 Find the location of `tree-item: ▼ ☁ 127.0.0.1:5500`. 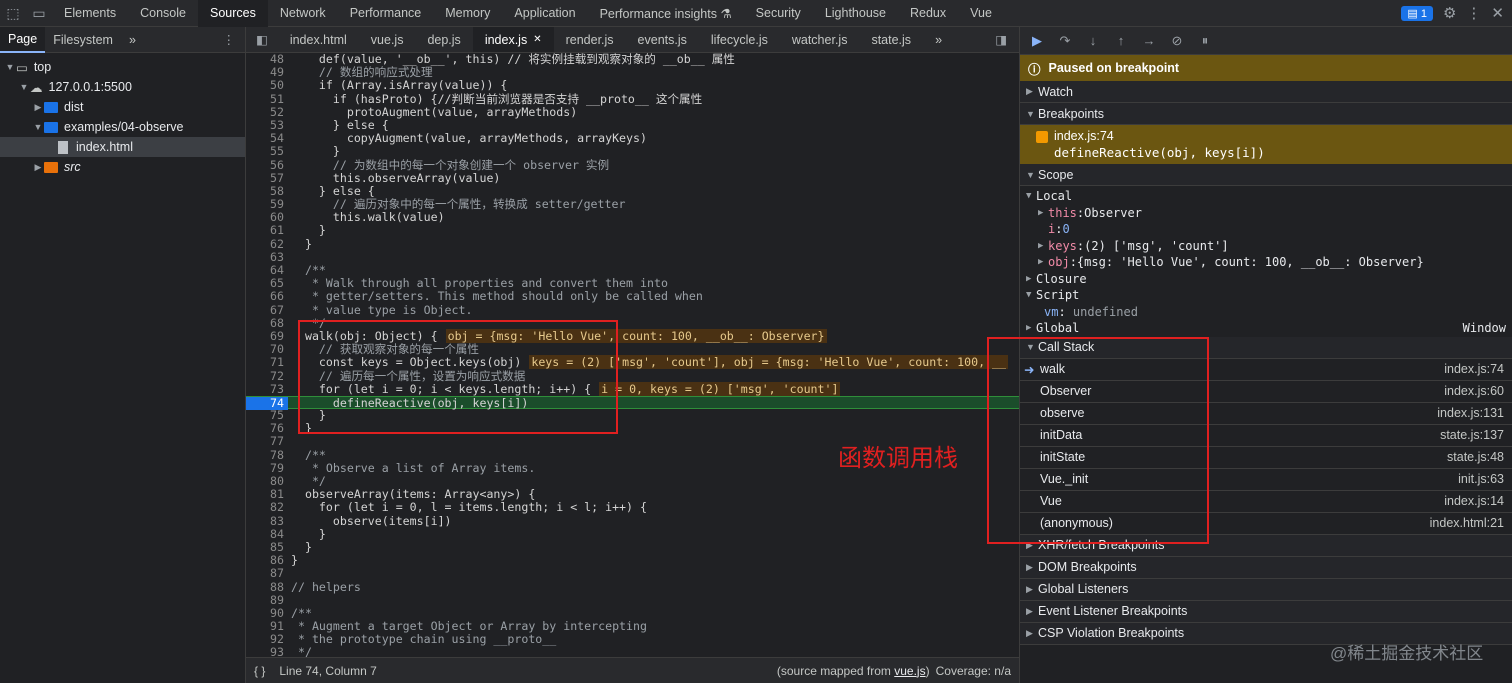

tree-item: ▼ ☁ 127.0.0.1:5500 is located at coordinates (122, 87).